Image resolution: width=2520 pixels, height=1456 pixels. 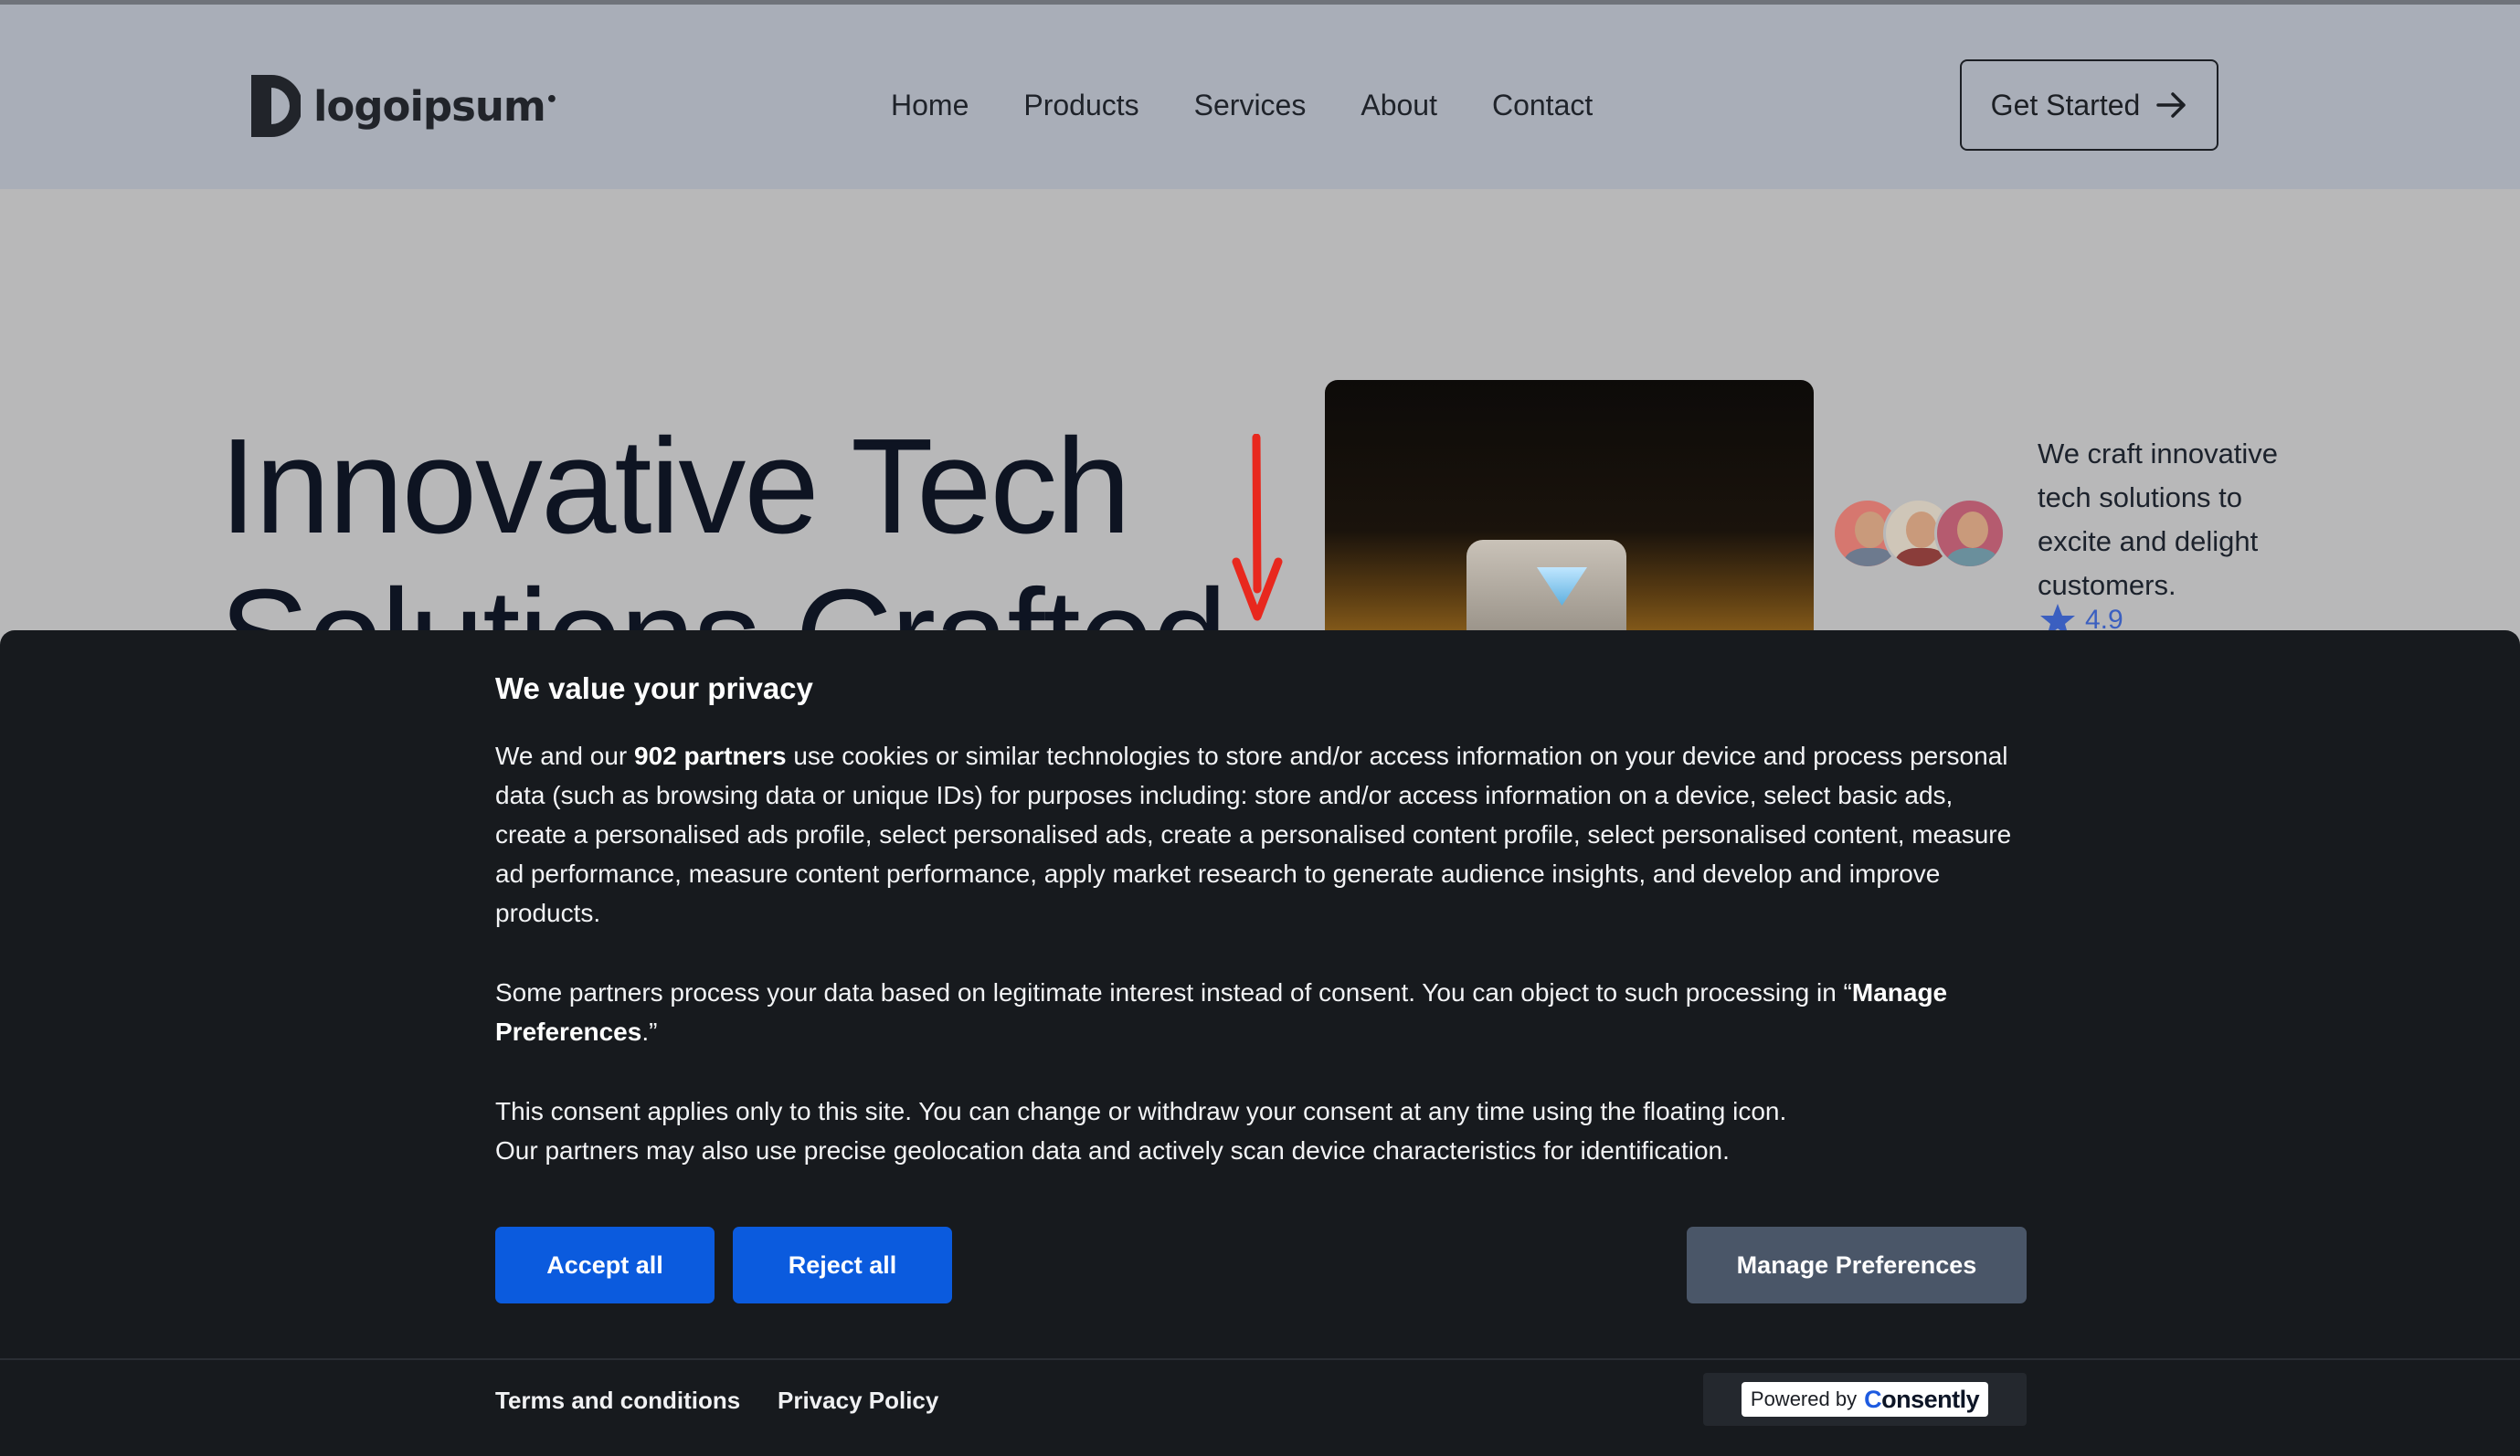 I want to click on customer-avatars, so click(x=1919, y=534).